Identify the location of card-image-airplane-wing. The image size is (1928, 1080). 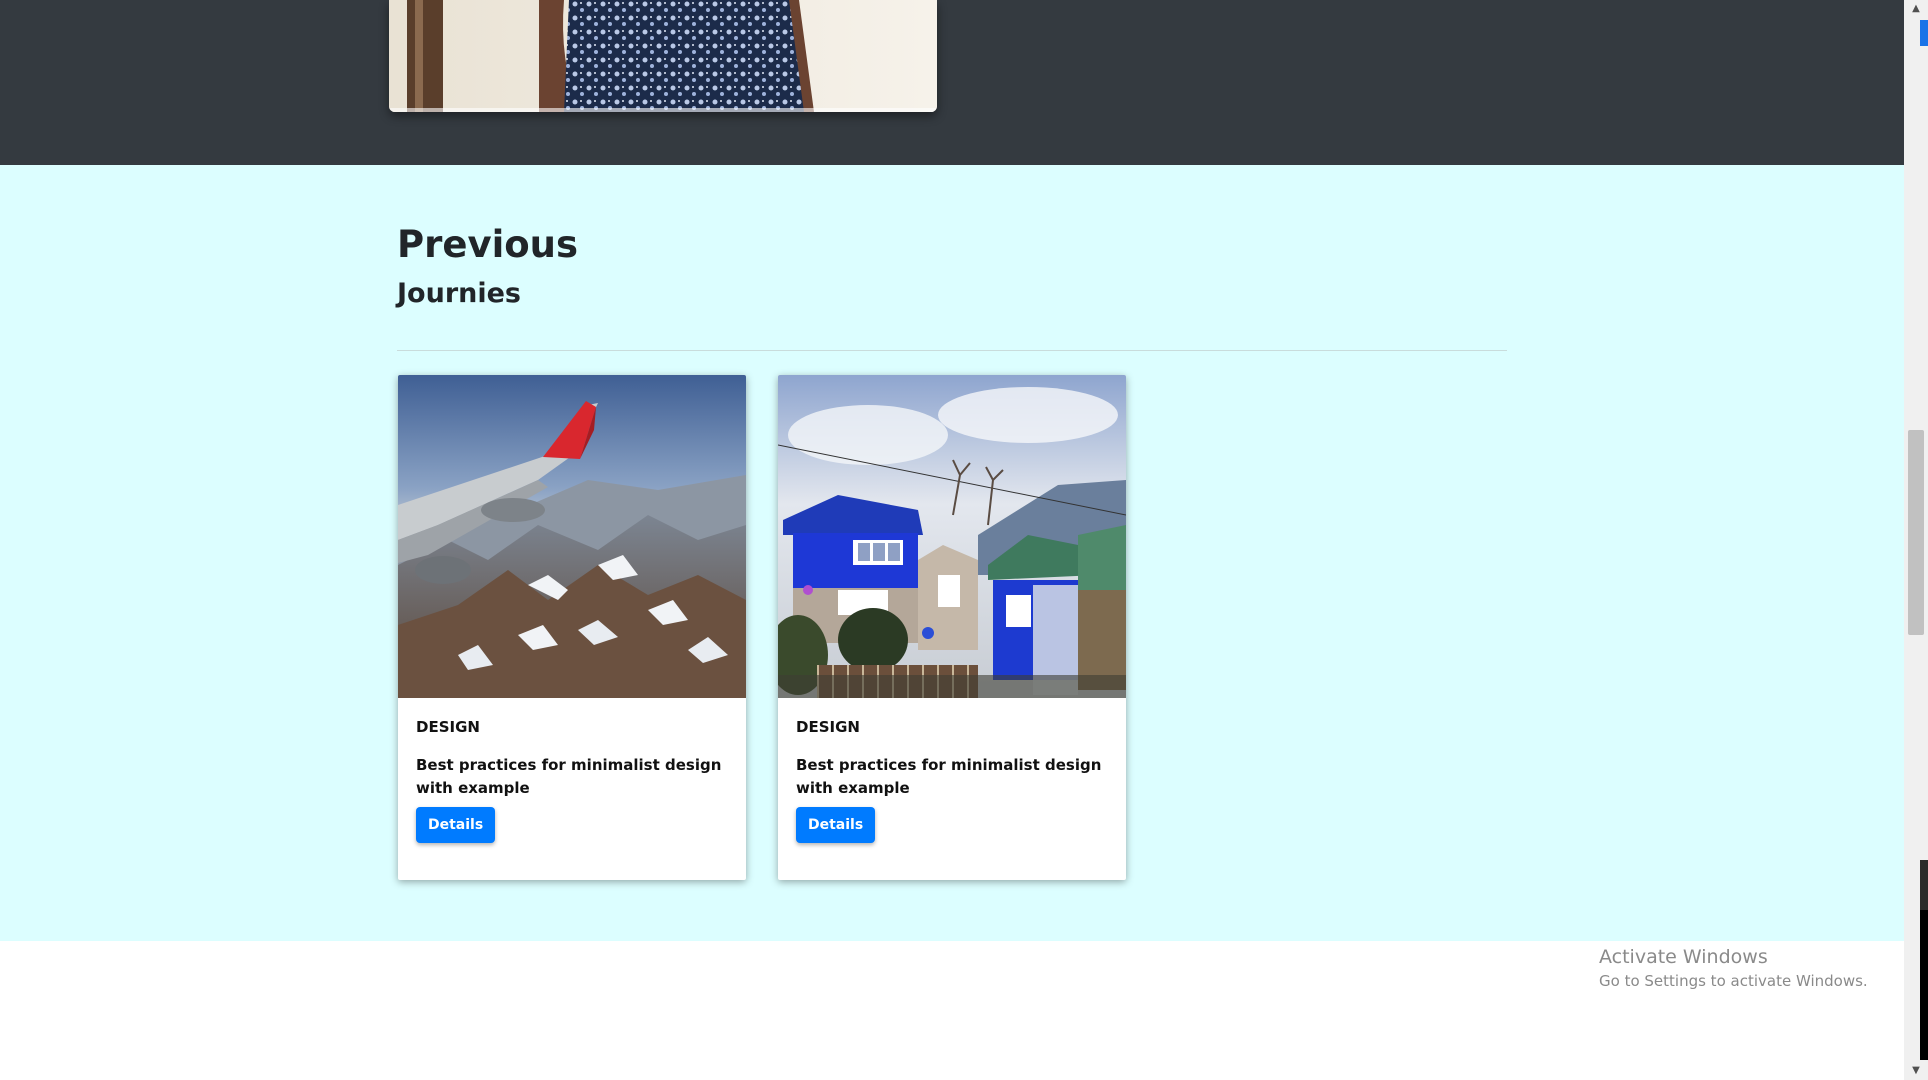
(572, 536).